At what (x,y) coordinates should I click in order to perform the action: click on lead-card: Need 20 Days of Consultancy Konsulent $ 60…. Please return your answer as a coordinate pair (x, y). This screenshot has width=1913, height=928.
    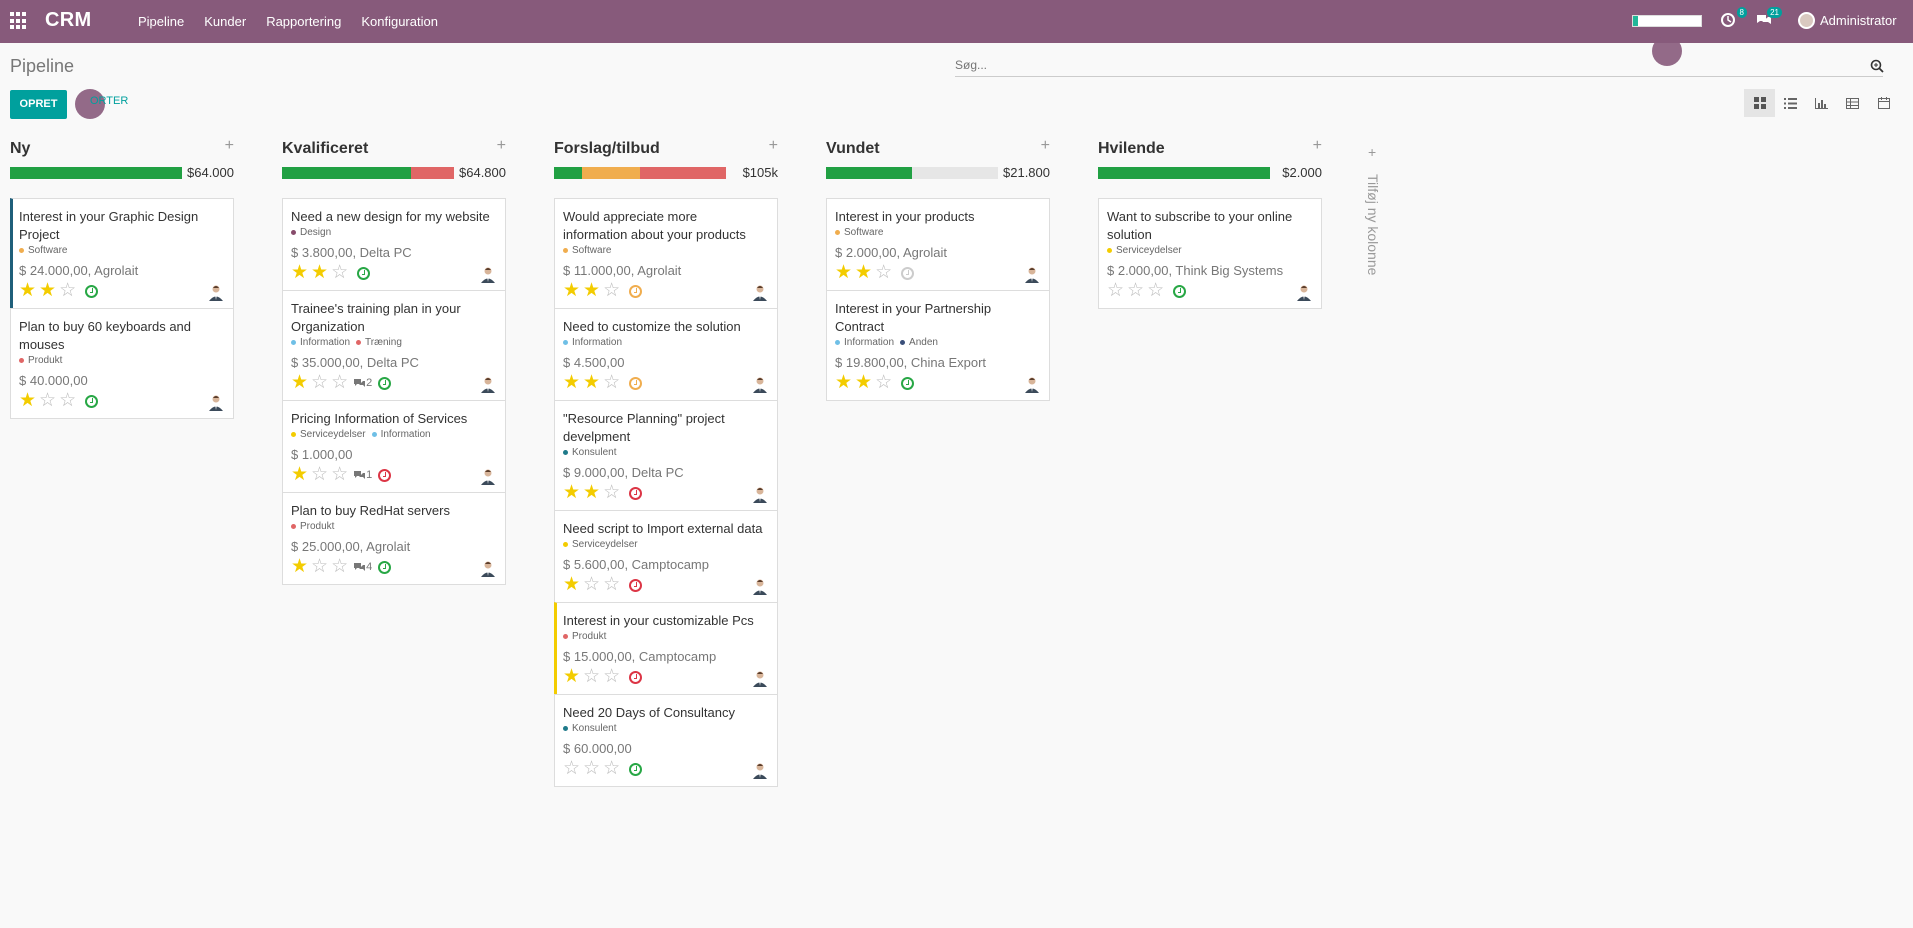
    Looking at the image, I should click on (666, 740).